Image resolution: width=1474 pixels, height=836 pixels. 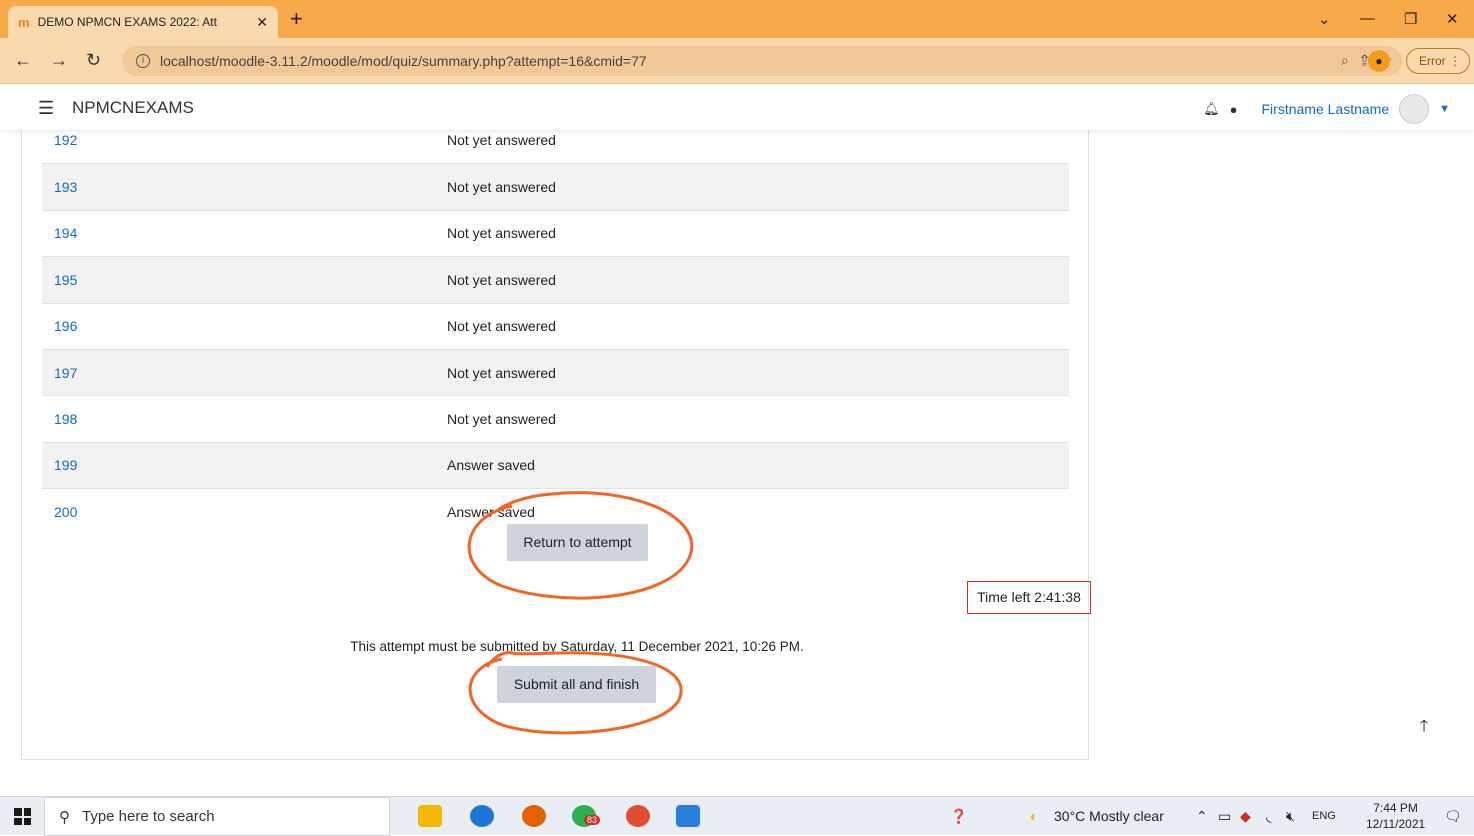 What do you see at coordinates (1367, 18) in the screenshot?
I see `minimize-icon: —` at bounding box center [1367, 18].